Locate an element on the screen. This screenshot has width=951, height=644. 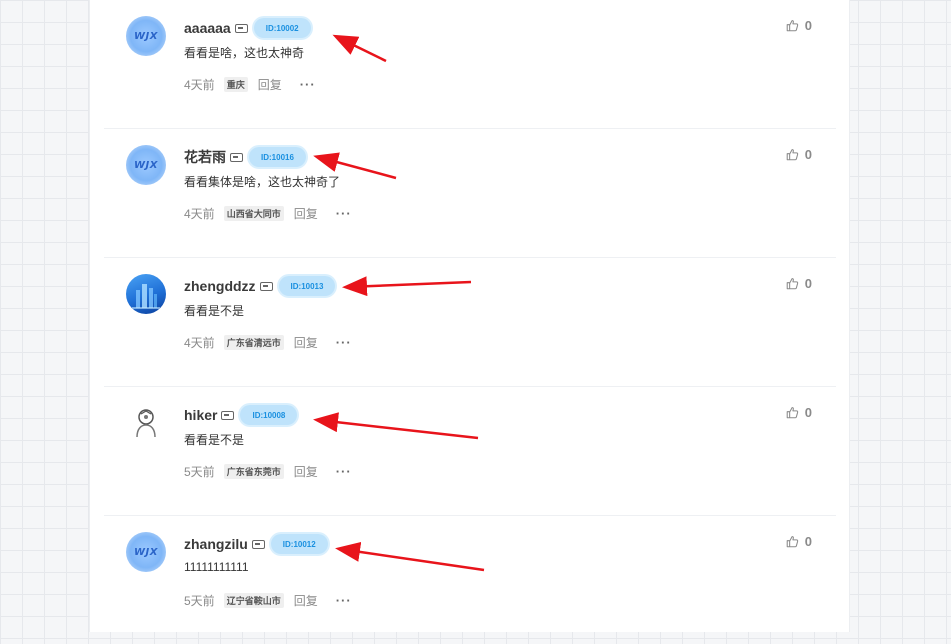
id-badge: ID:10013 is located at coordinates (307, 286).